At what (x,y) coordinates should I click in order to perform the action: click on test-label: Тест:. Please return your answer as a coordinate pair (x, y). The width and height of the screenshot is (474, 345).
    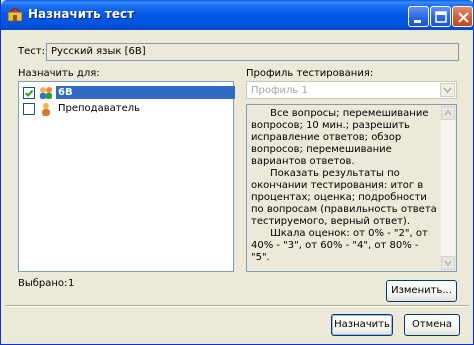
    Looking at the image, I should click on (31, 51).